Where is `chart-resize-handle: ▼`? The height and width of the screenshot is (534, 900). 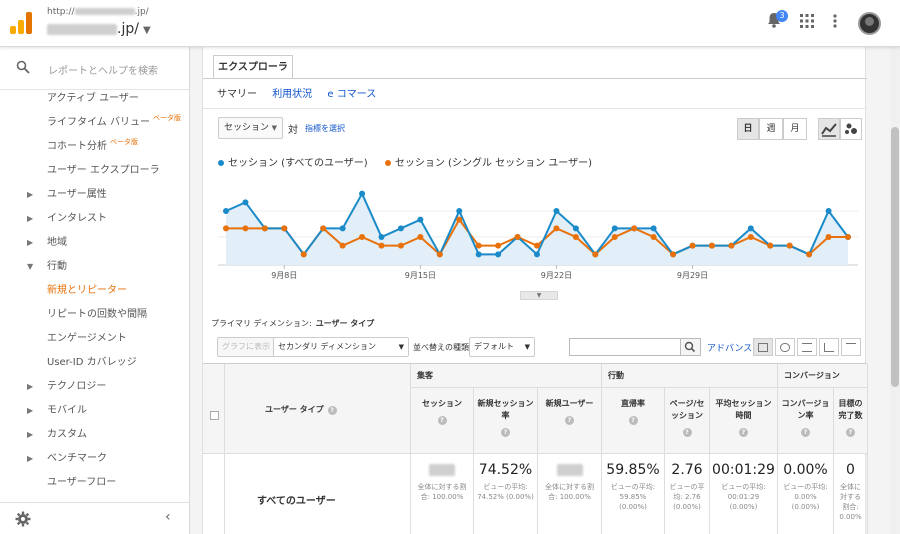 chart-resize-handle: ▼ is located at coordinates (539, 295).